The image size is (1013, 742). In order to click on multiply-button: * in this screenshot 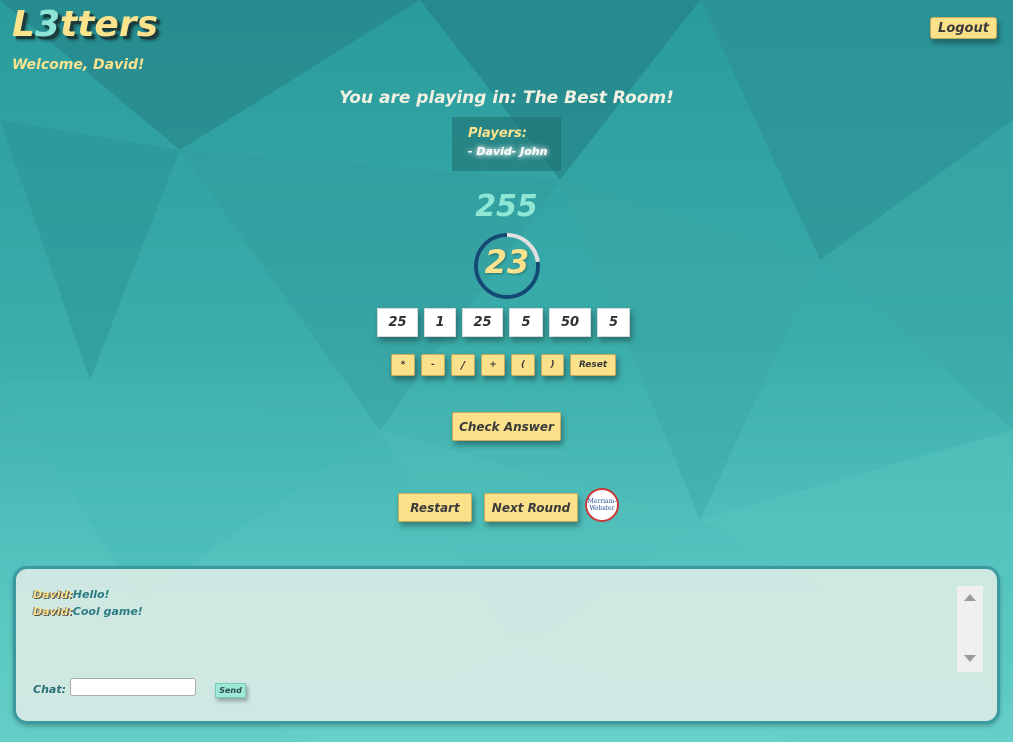, I will do `click(403, 365)`.